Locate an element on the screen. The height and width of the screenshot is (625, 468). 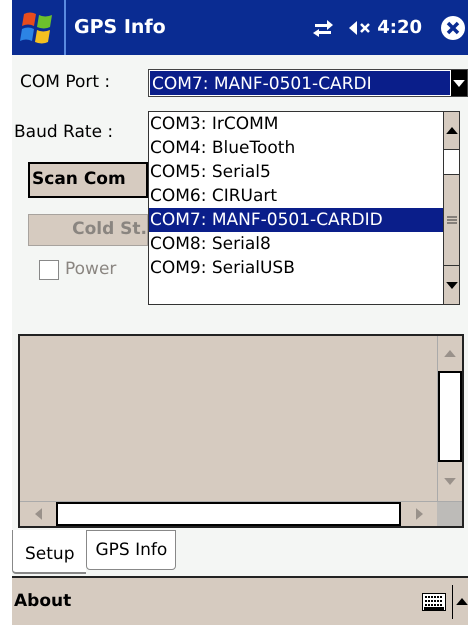
close-icon is located at coordinates (453, 27).